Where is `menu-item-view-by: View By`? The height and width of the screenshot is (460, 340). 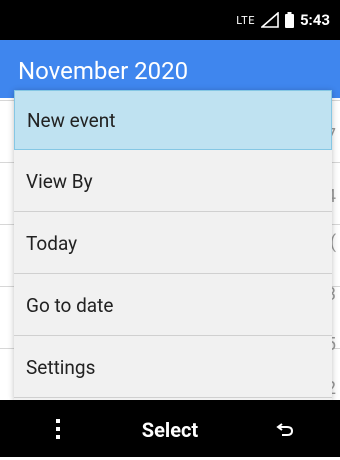 menu-item-view-by: View By is located at coordinates (173, 182).